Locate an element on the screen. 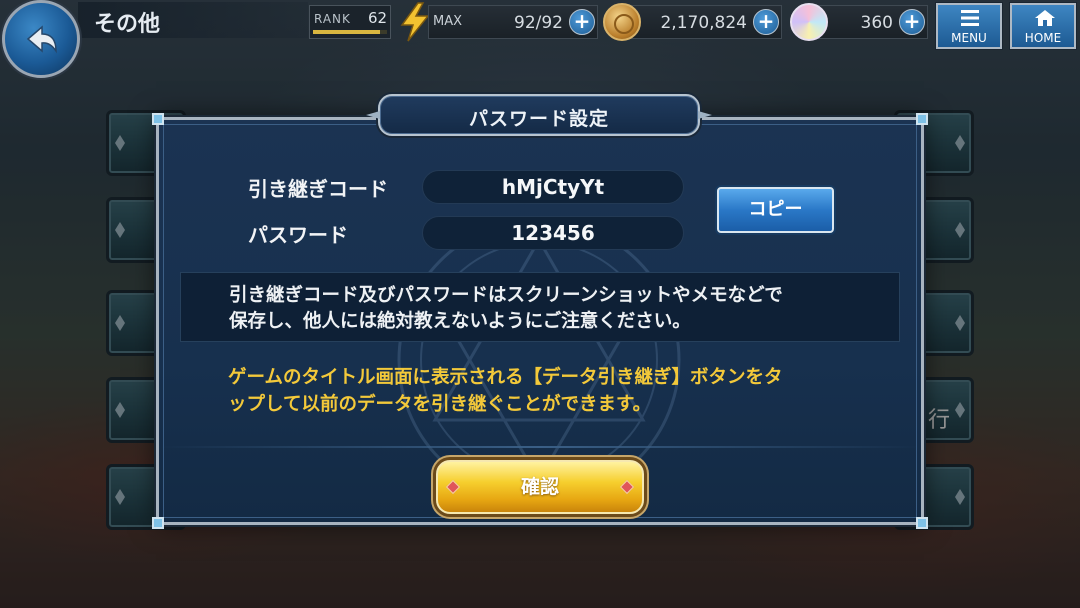 The image size is (1080, 608). info-line: ゲームのタイトル画面に表示される【データ引き継ぎ】ボタンをタ is located at coordinates (505, 377).